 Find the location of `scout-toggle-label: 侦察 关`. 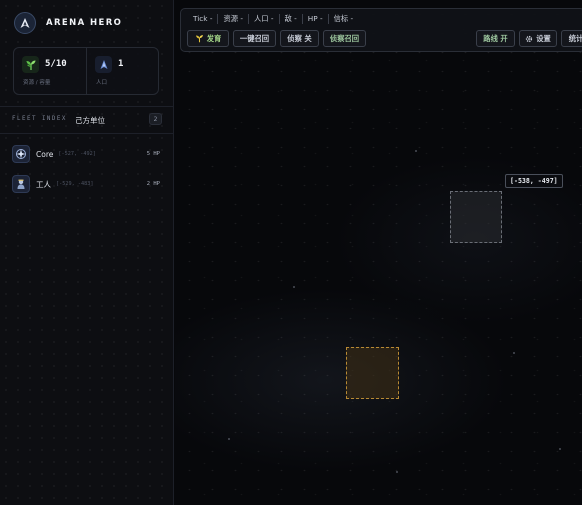

scout-toggle-label: 侦察 关 is located at coordinates (299, 38).